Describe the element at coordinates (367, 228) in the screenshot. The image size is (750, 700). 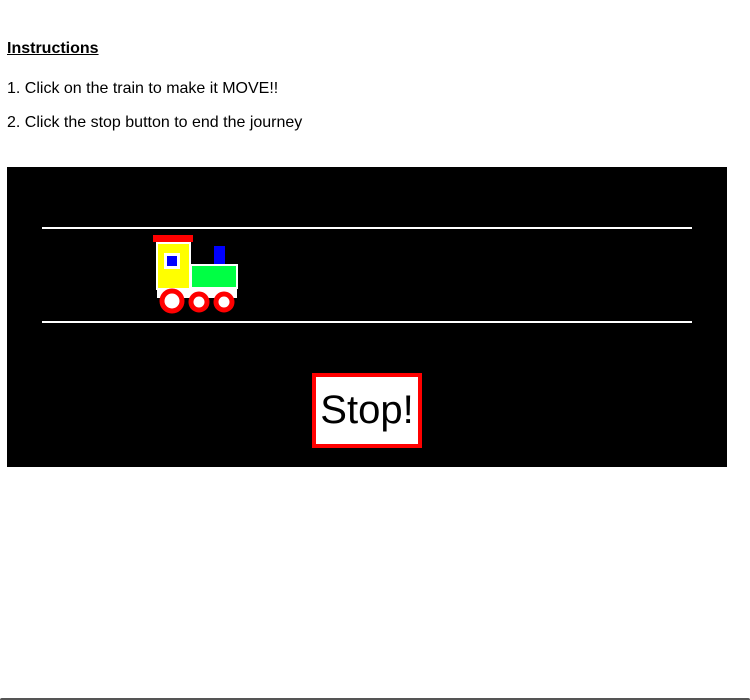
I see `rail-top` at that location.